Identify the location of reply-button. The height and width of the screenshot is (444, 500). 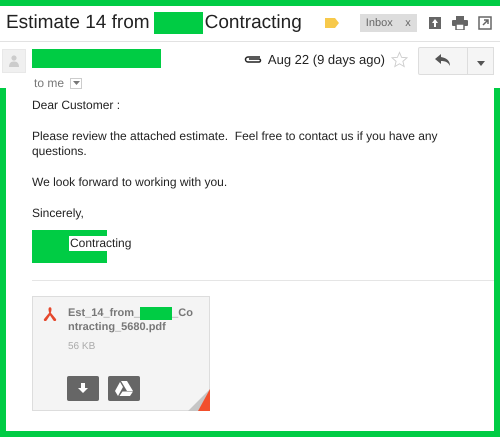
(443, 61).